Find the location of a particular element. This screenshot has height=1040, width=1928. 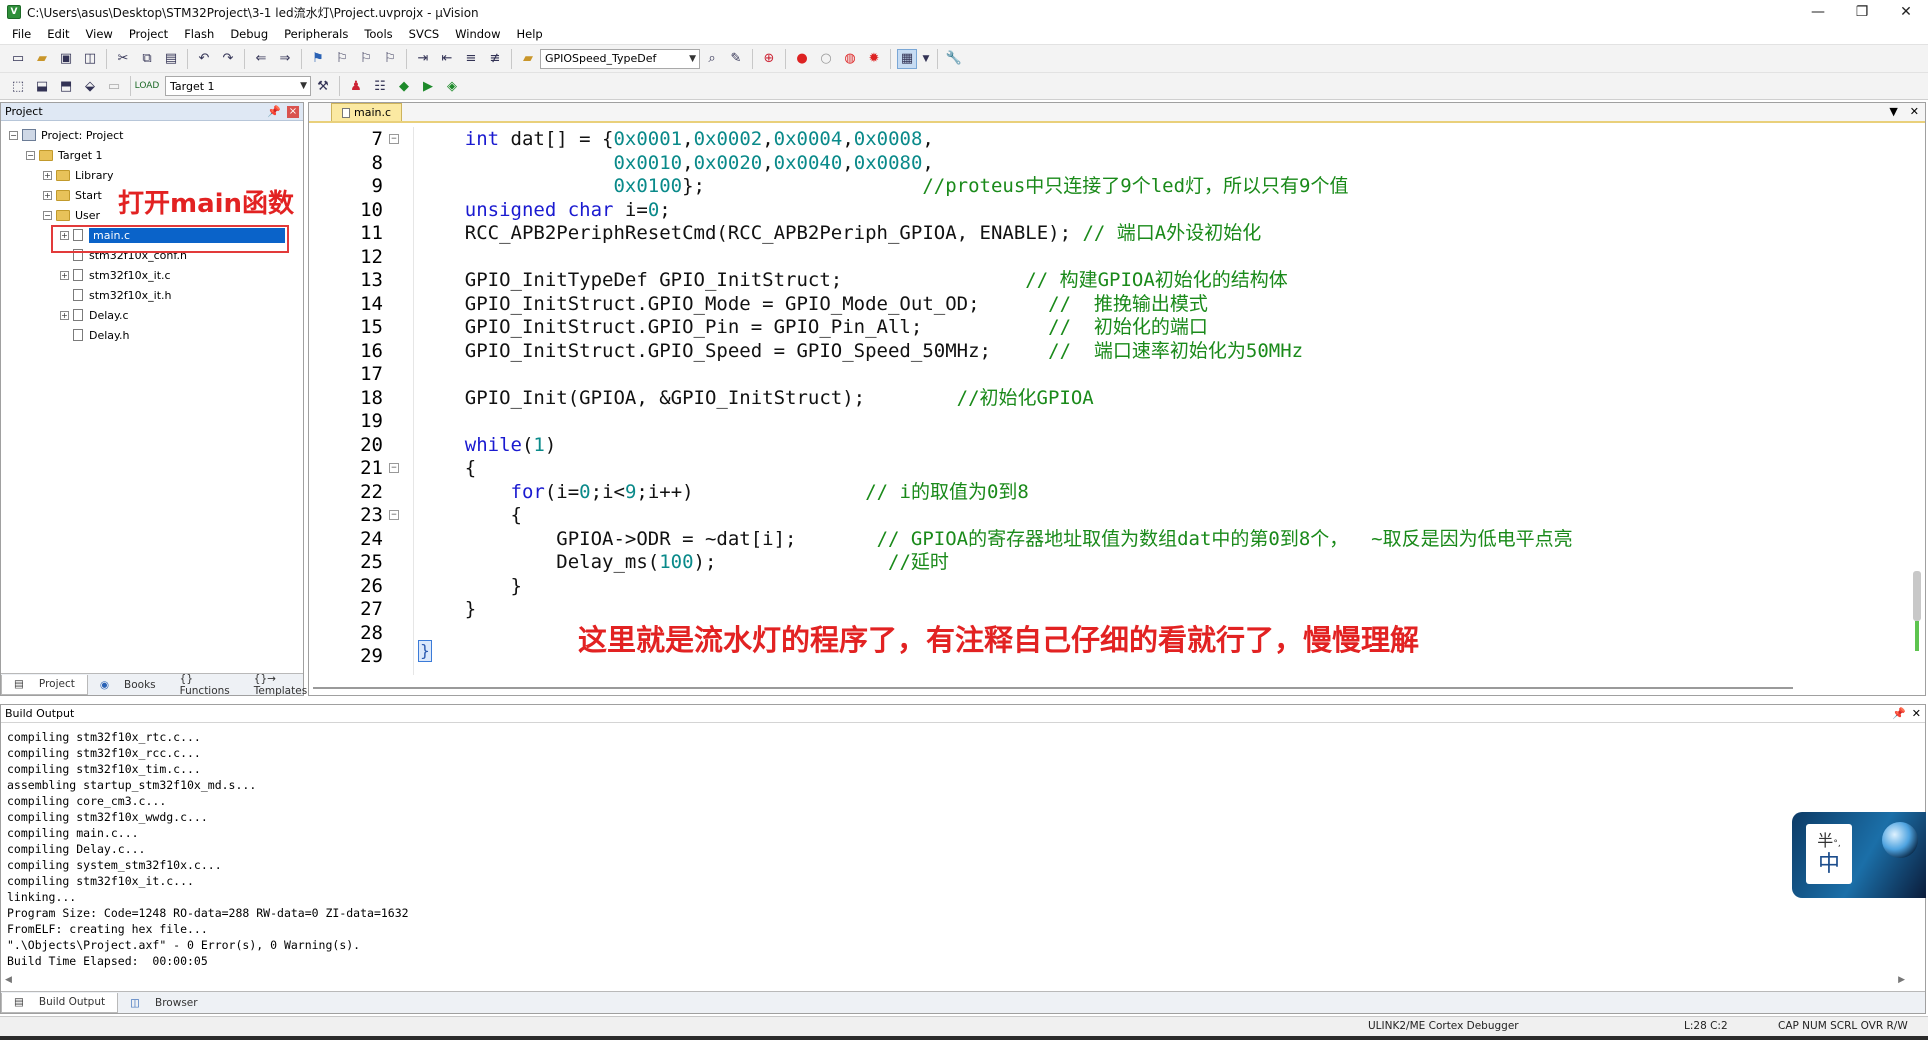

pack-installer-icon: ◈ is located at coordinates (452, 86).